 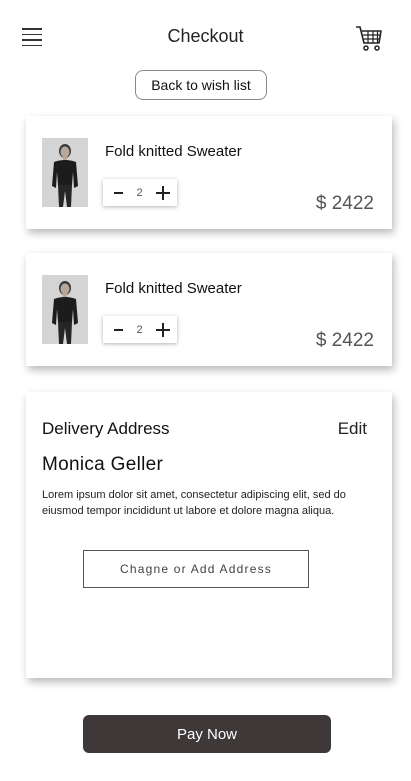 What do you see at coordinates (103, 464) in the screenshot?
I see `recipient-name: Monica Geller` at bounding box center [103, 464].